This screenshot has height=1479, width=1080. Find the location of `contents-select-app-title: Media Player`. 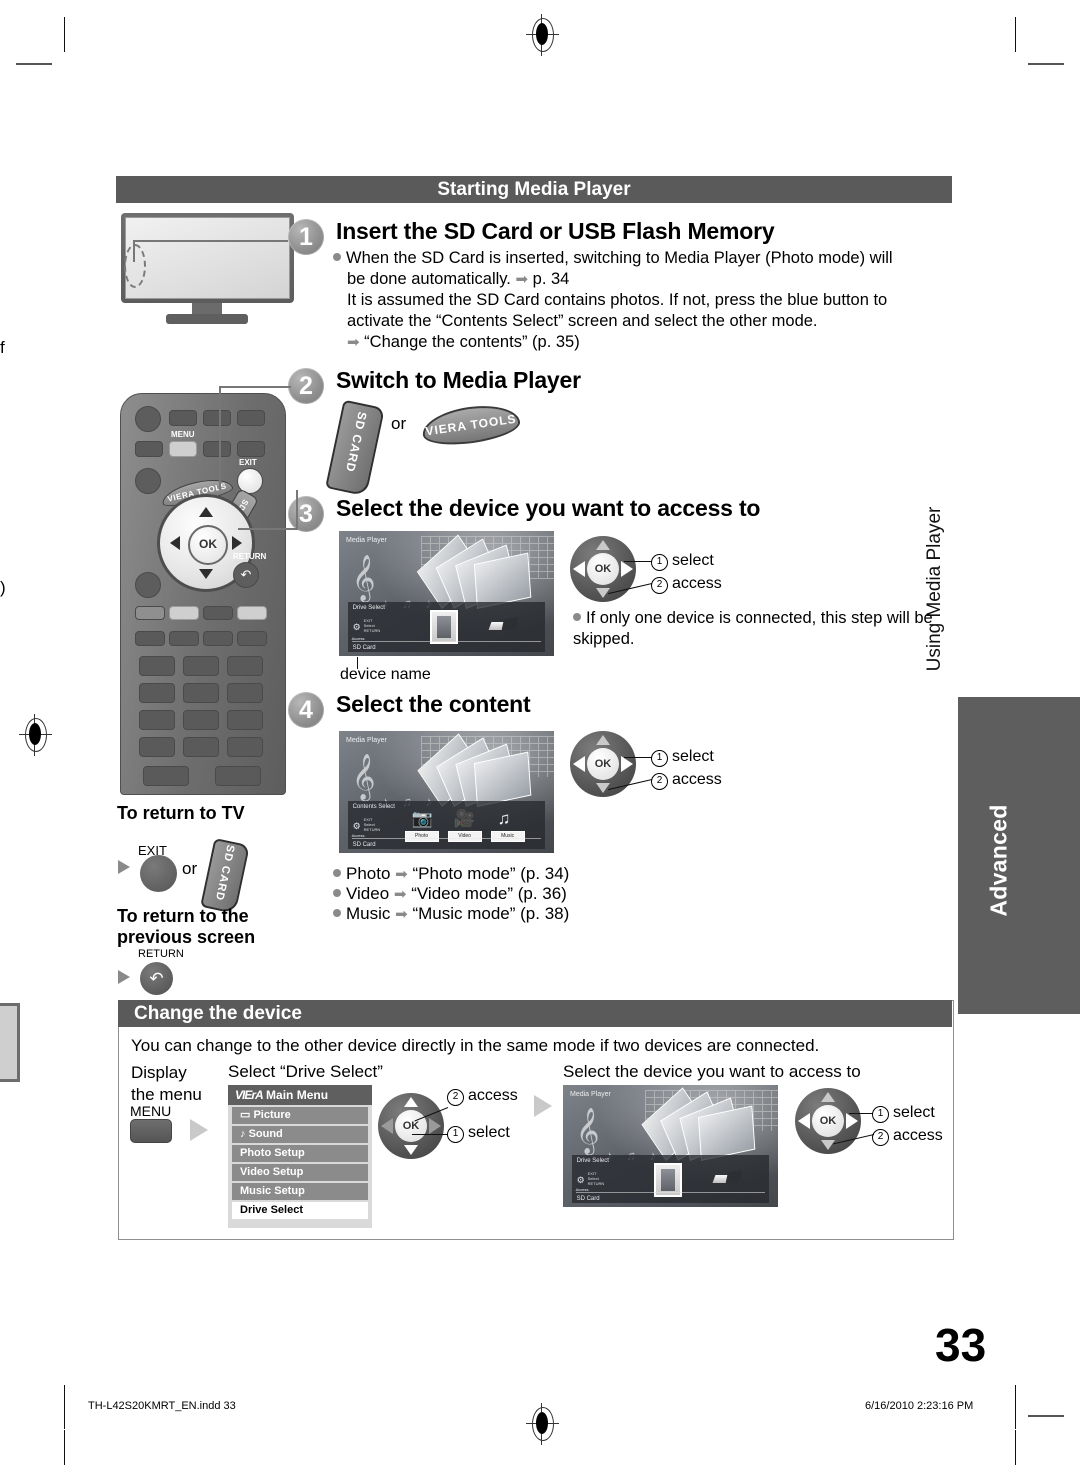

contents-select-app-title: Media Player is located at coordinates (366, 740).